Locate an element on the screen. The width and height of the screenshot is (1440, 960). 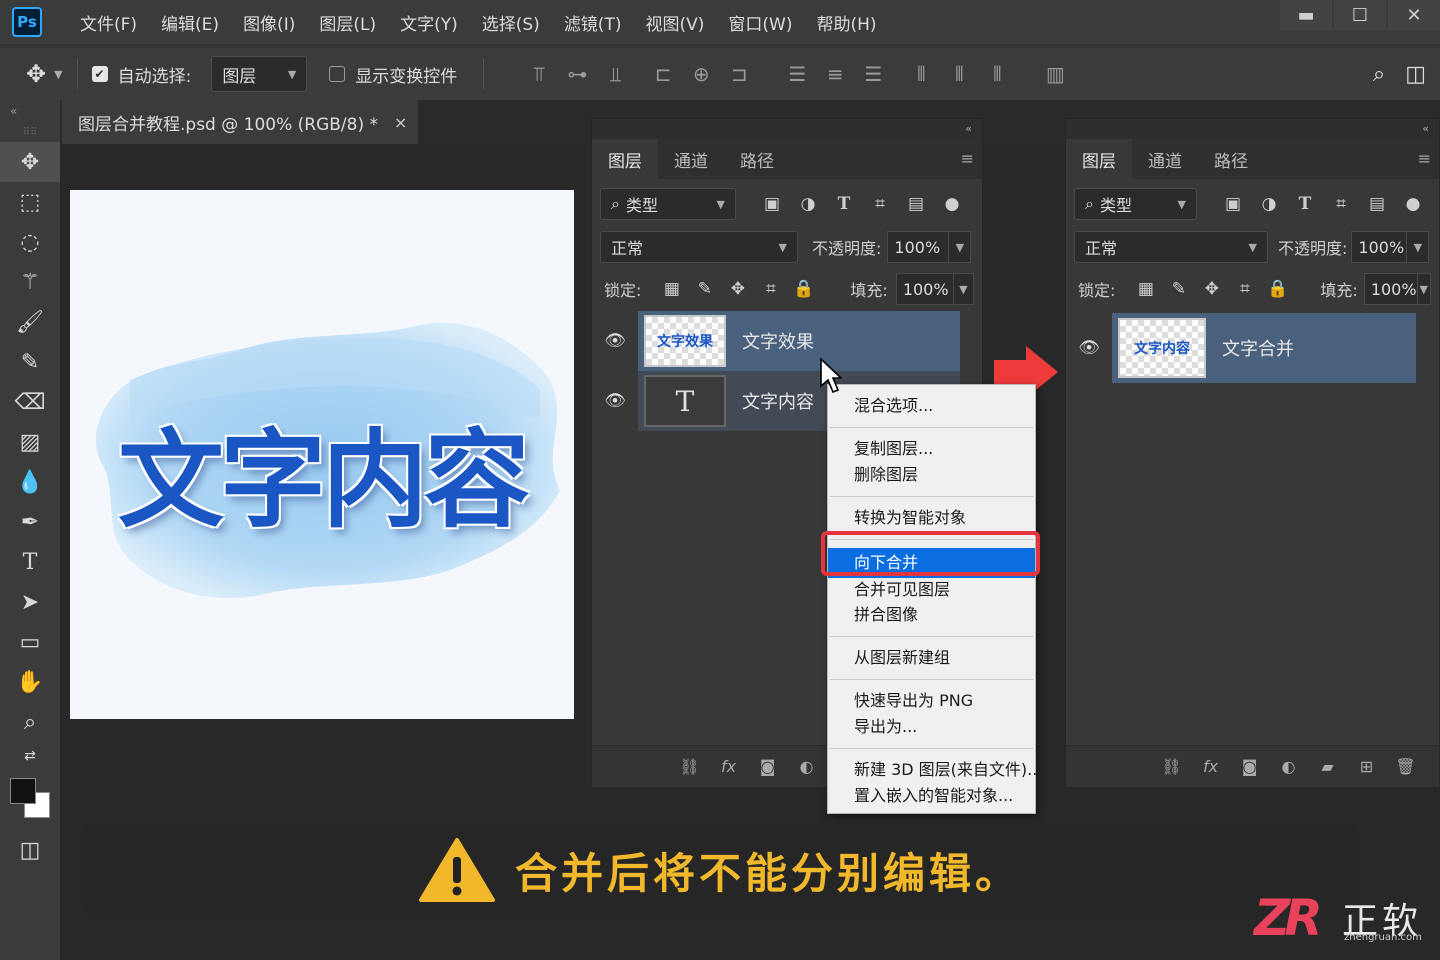
layer-row: 👁 文字效果 文字效果 is located at coordinates (776, 341).